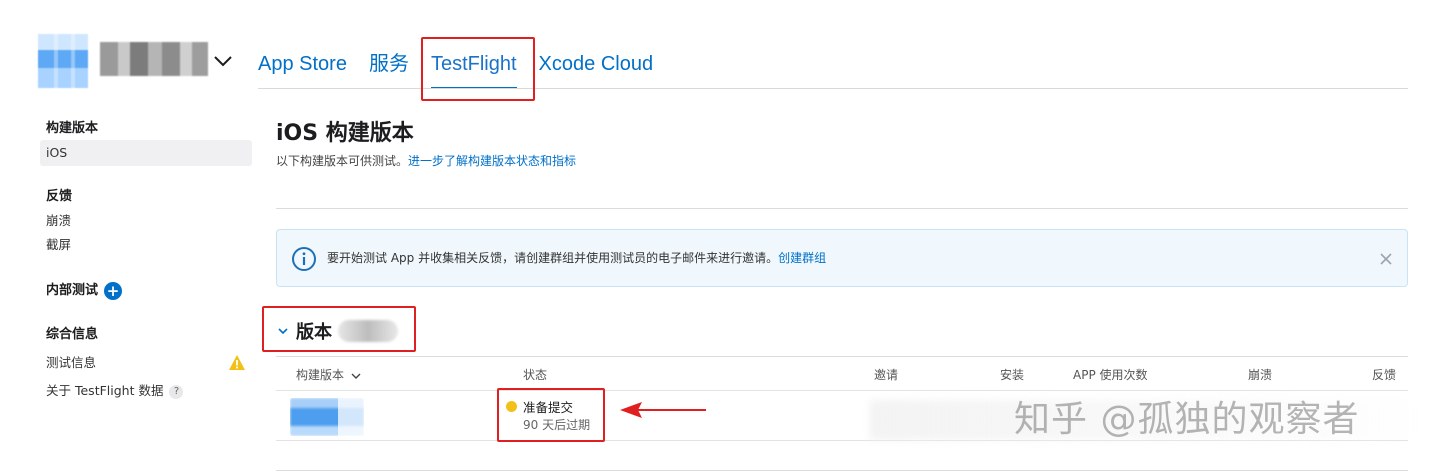 Image resolution: width=1452 pixels, height=473 pixels. Describe the element at coordinates (1386, 259) in the screenshot. I see `close-icon` at that location.